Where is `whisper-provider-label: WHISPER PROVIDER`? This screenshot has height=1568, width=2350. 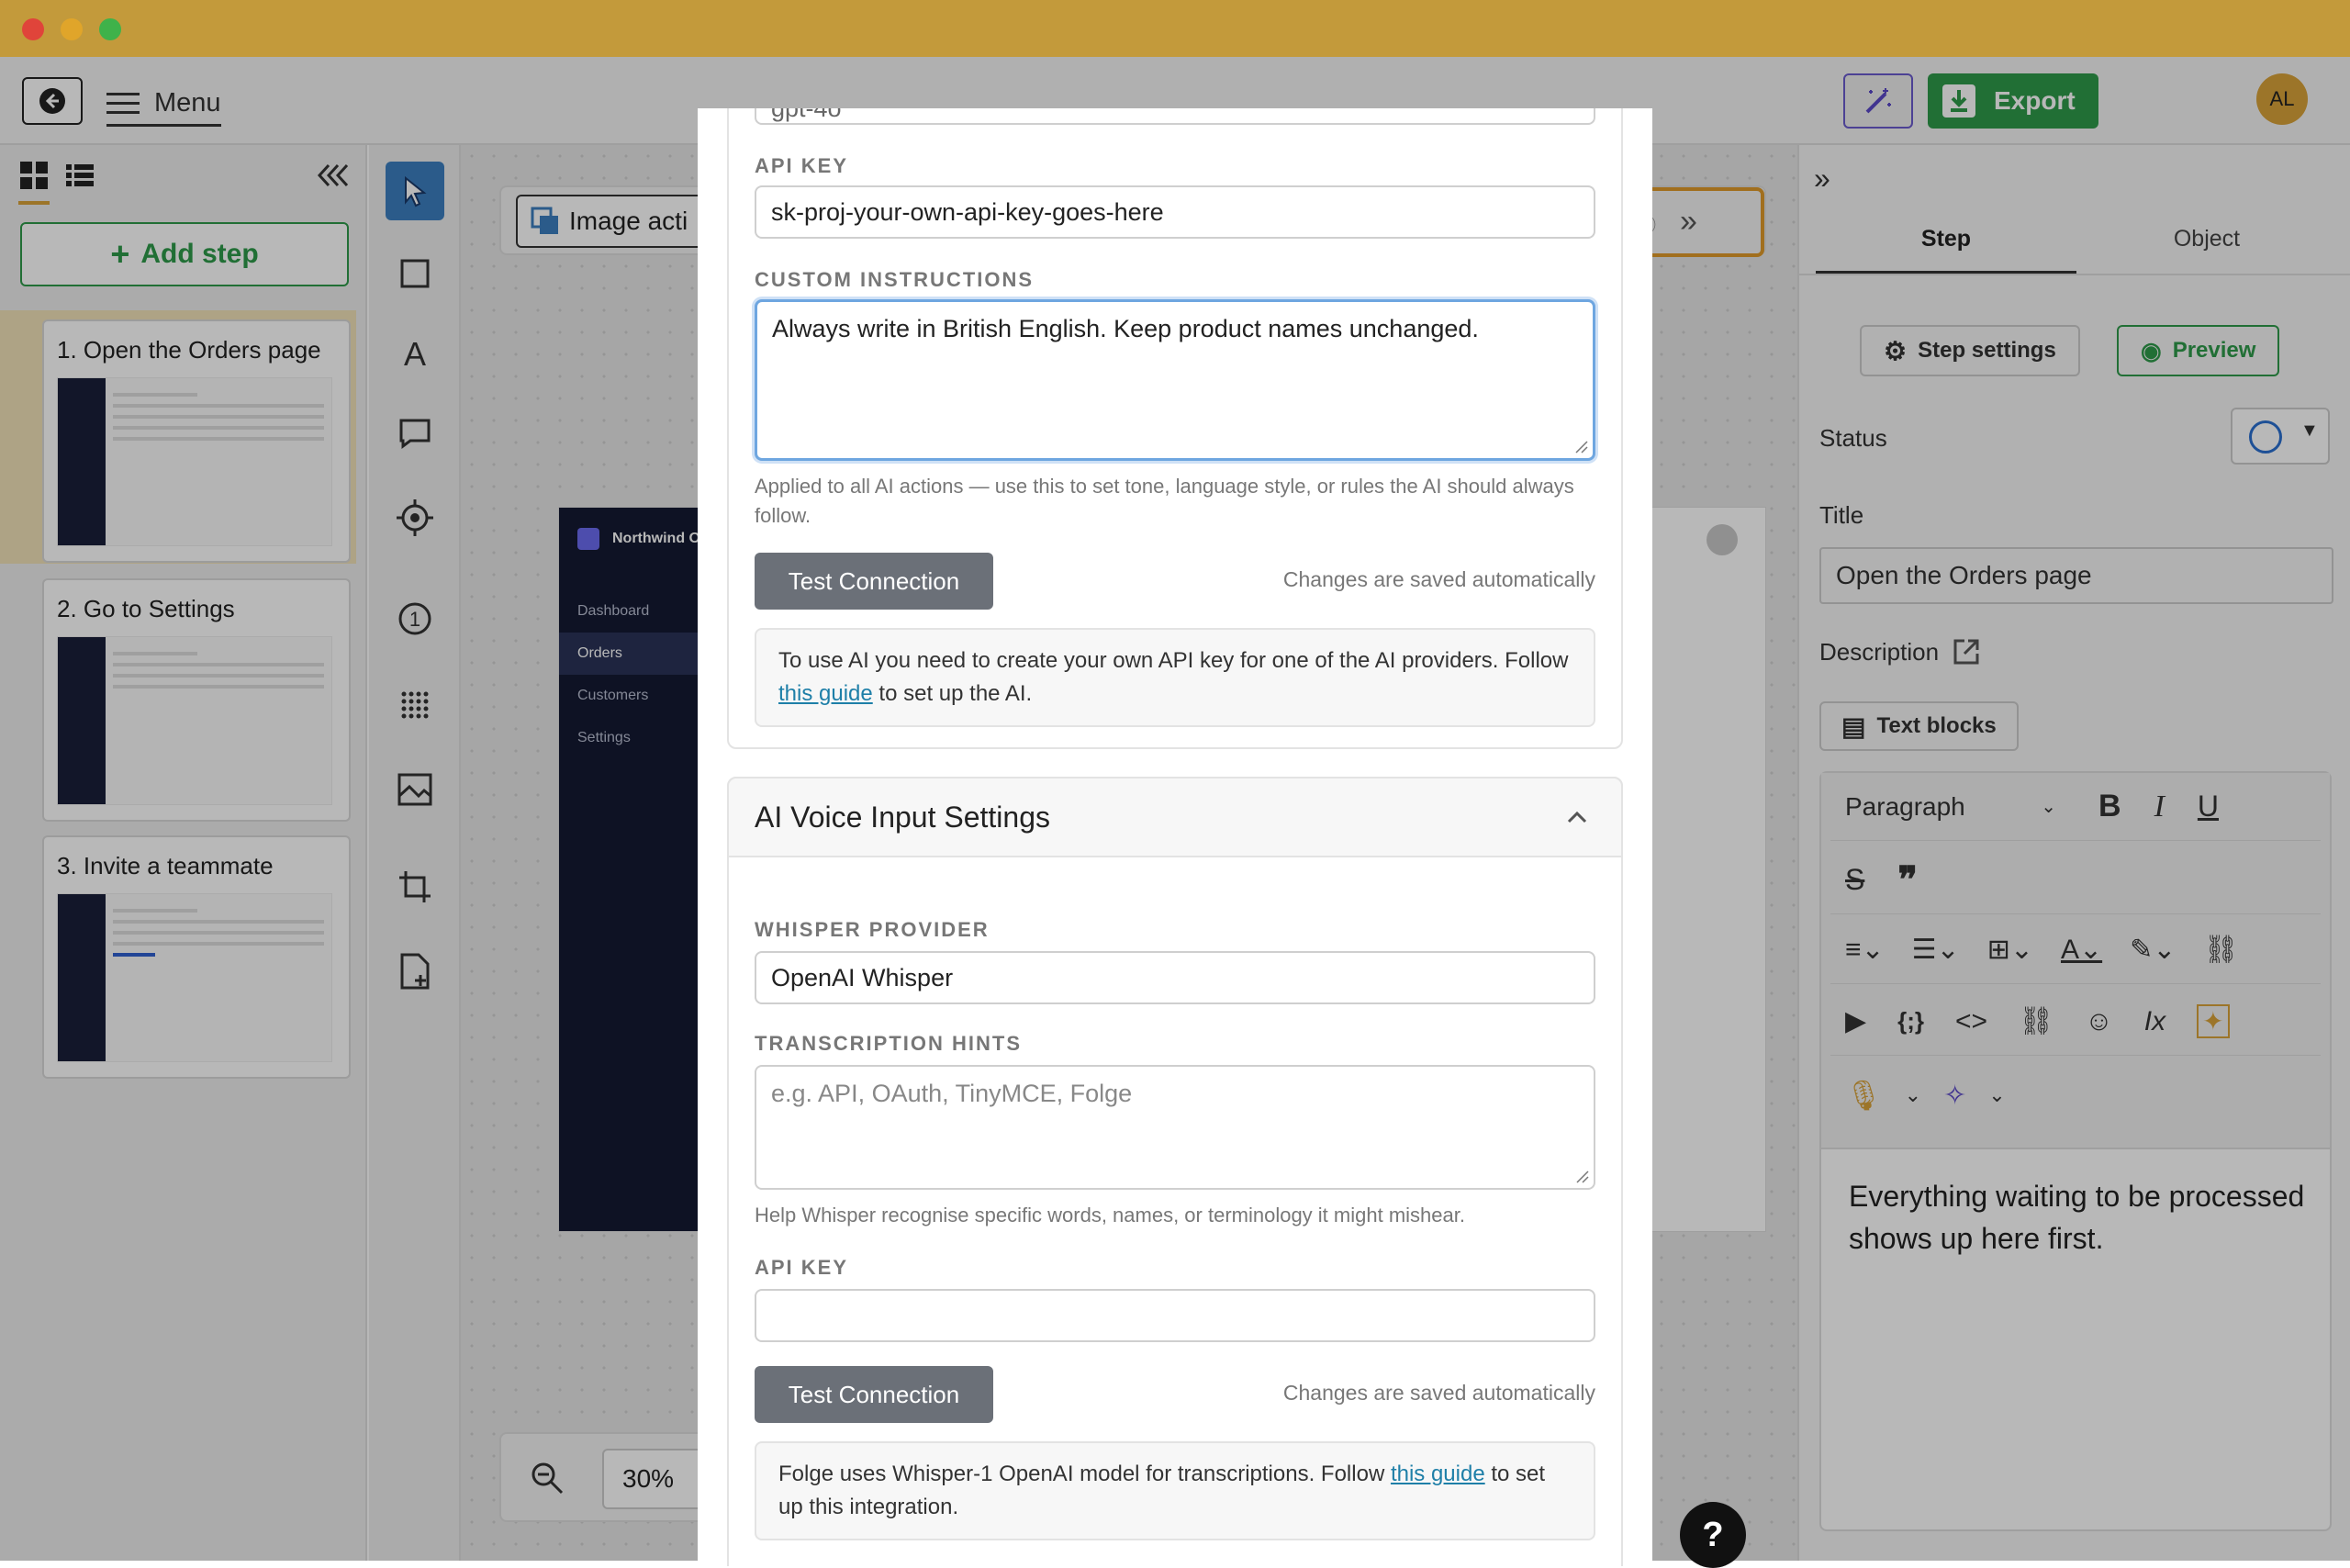
whisper-provider-label: WHISPER PROVIDER is located at coordinates (872, 929).